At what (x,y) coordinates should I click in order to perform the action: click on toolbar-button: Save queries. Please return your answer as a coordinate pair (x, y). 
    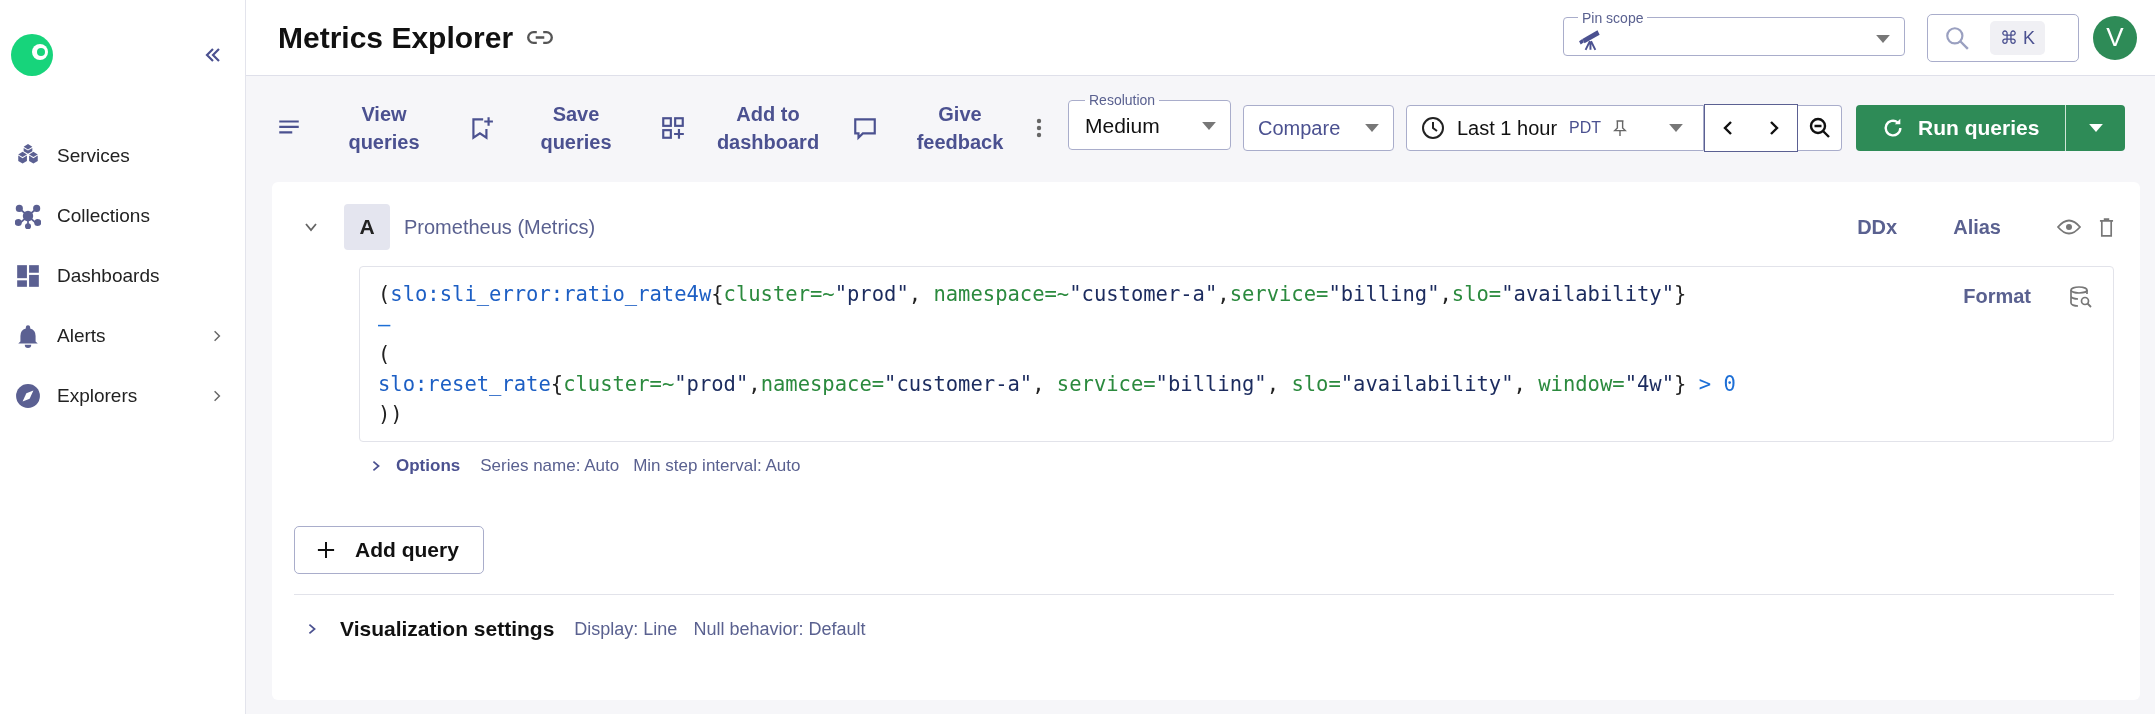
    Looking at the image, I should click on (558, 128).